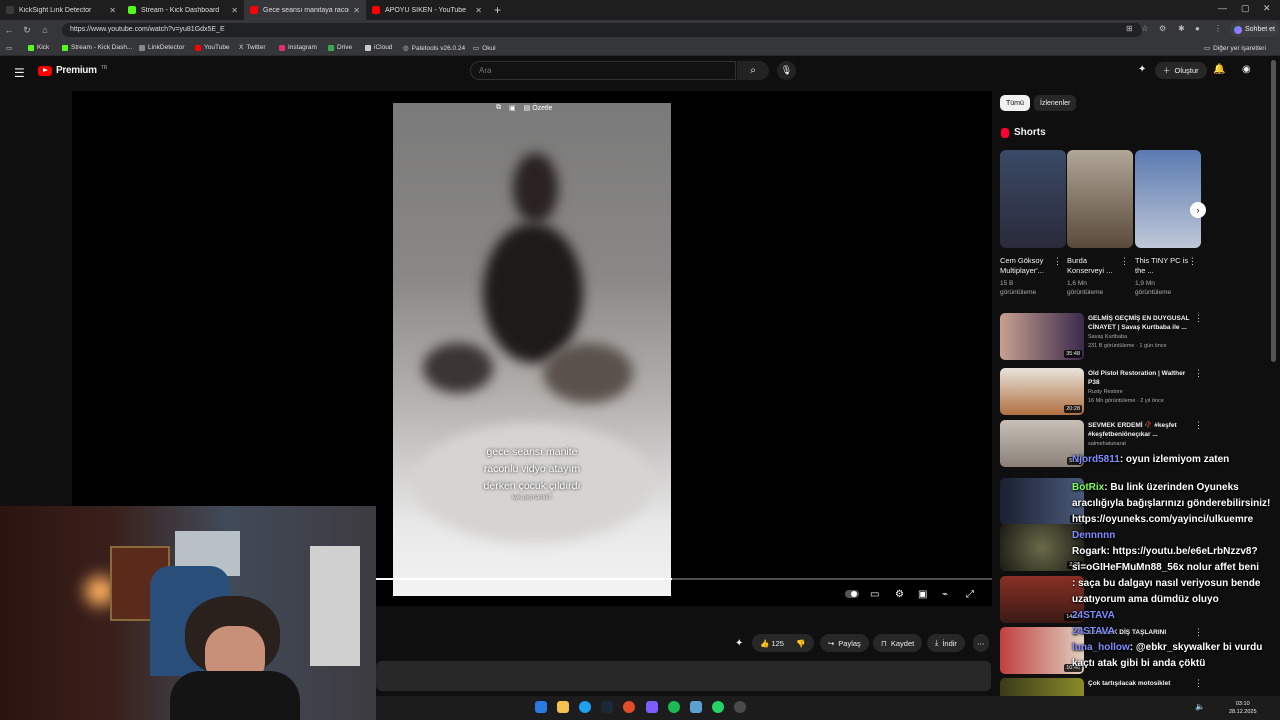 The image size is (1280, 720). Describe the element at coordinates (1105, 392) in the screenshot. I see `channel-name: Rusty Restore` at that location.